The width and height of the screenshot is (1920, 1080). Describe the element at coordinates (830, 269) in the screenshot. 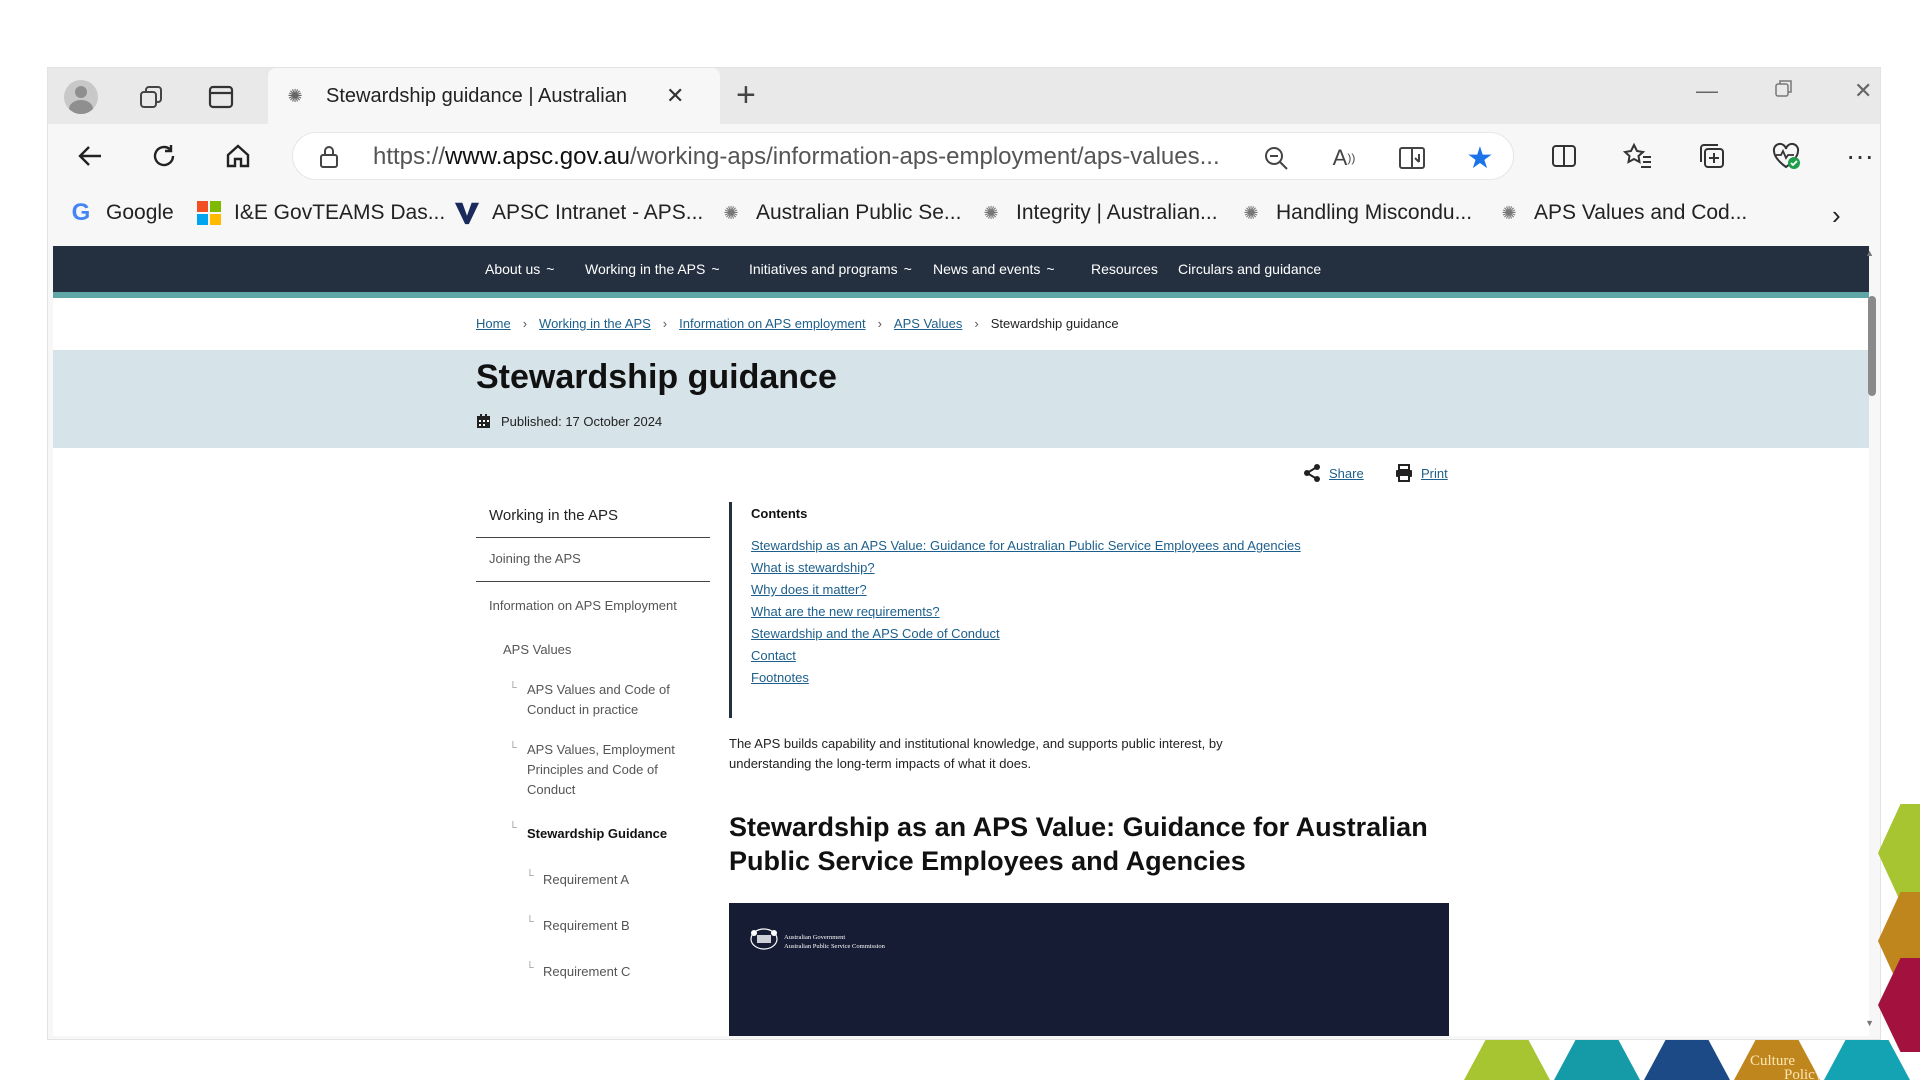

I see `nav-initiatives-and-programs: Initiatives and programs ~` at that location.